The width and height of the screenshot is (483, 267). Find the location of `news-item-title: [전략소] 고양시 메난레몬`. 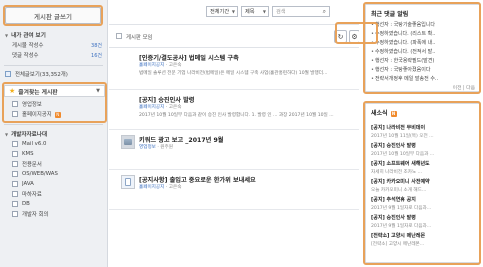

news-item-title: [전략소] 고양시 메난레몬 is located at coordinates (398, 236).